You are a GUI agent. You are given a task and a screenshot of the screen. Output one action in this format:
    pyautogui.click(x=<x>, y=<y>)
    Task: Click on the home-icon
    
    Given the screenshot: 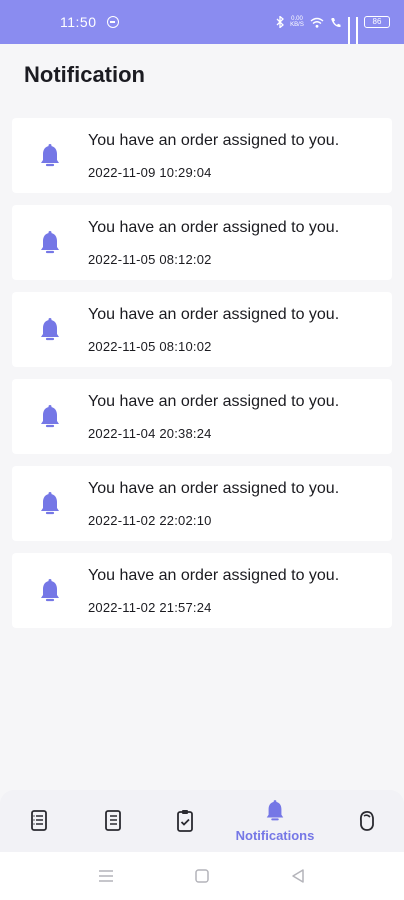 What is the action you would take?
    pyautogui.click(x=202, y=876)
    